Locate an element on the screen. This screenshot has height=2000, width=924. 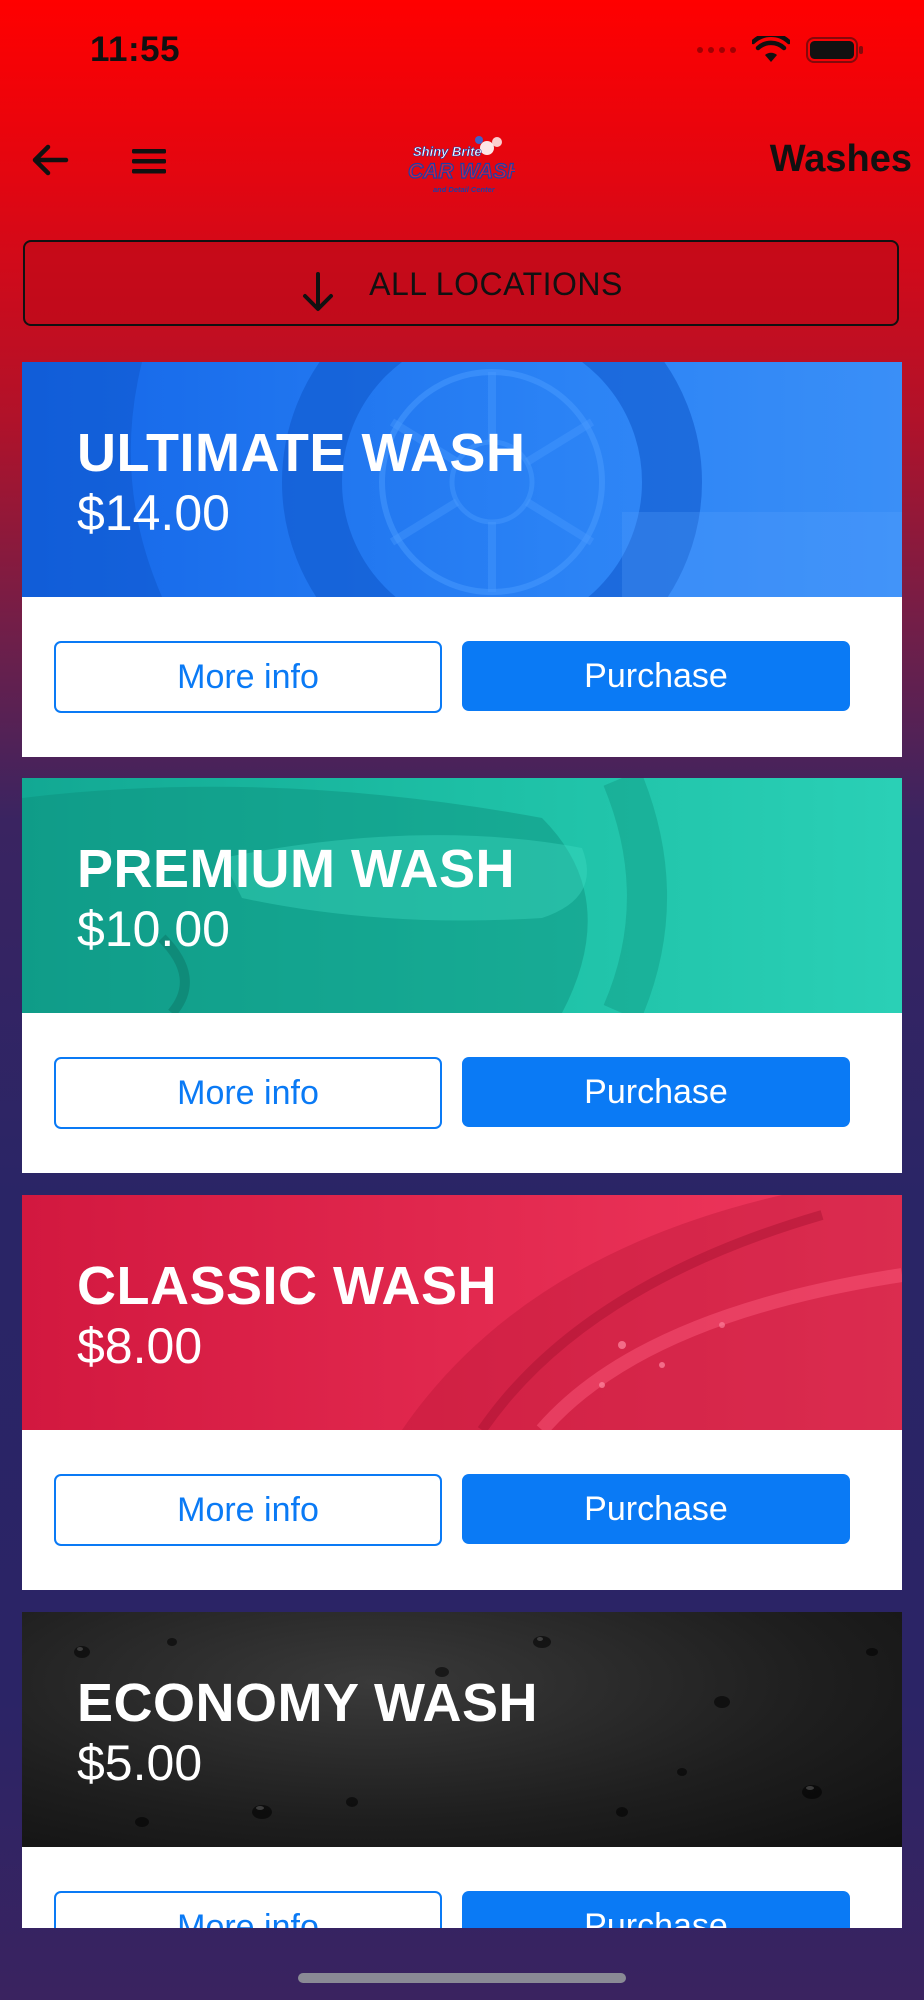
home-indicator is located at coordinates (462, 1978).